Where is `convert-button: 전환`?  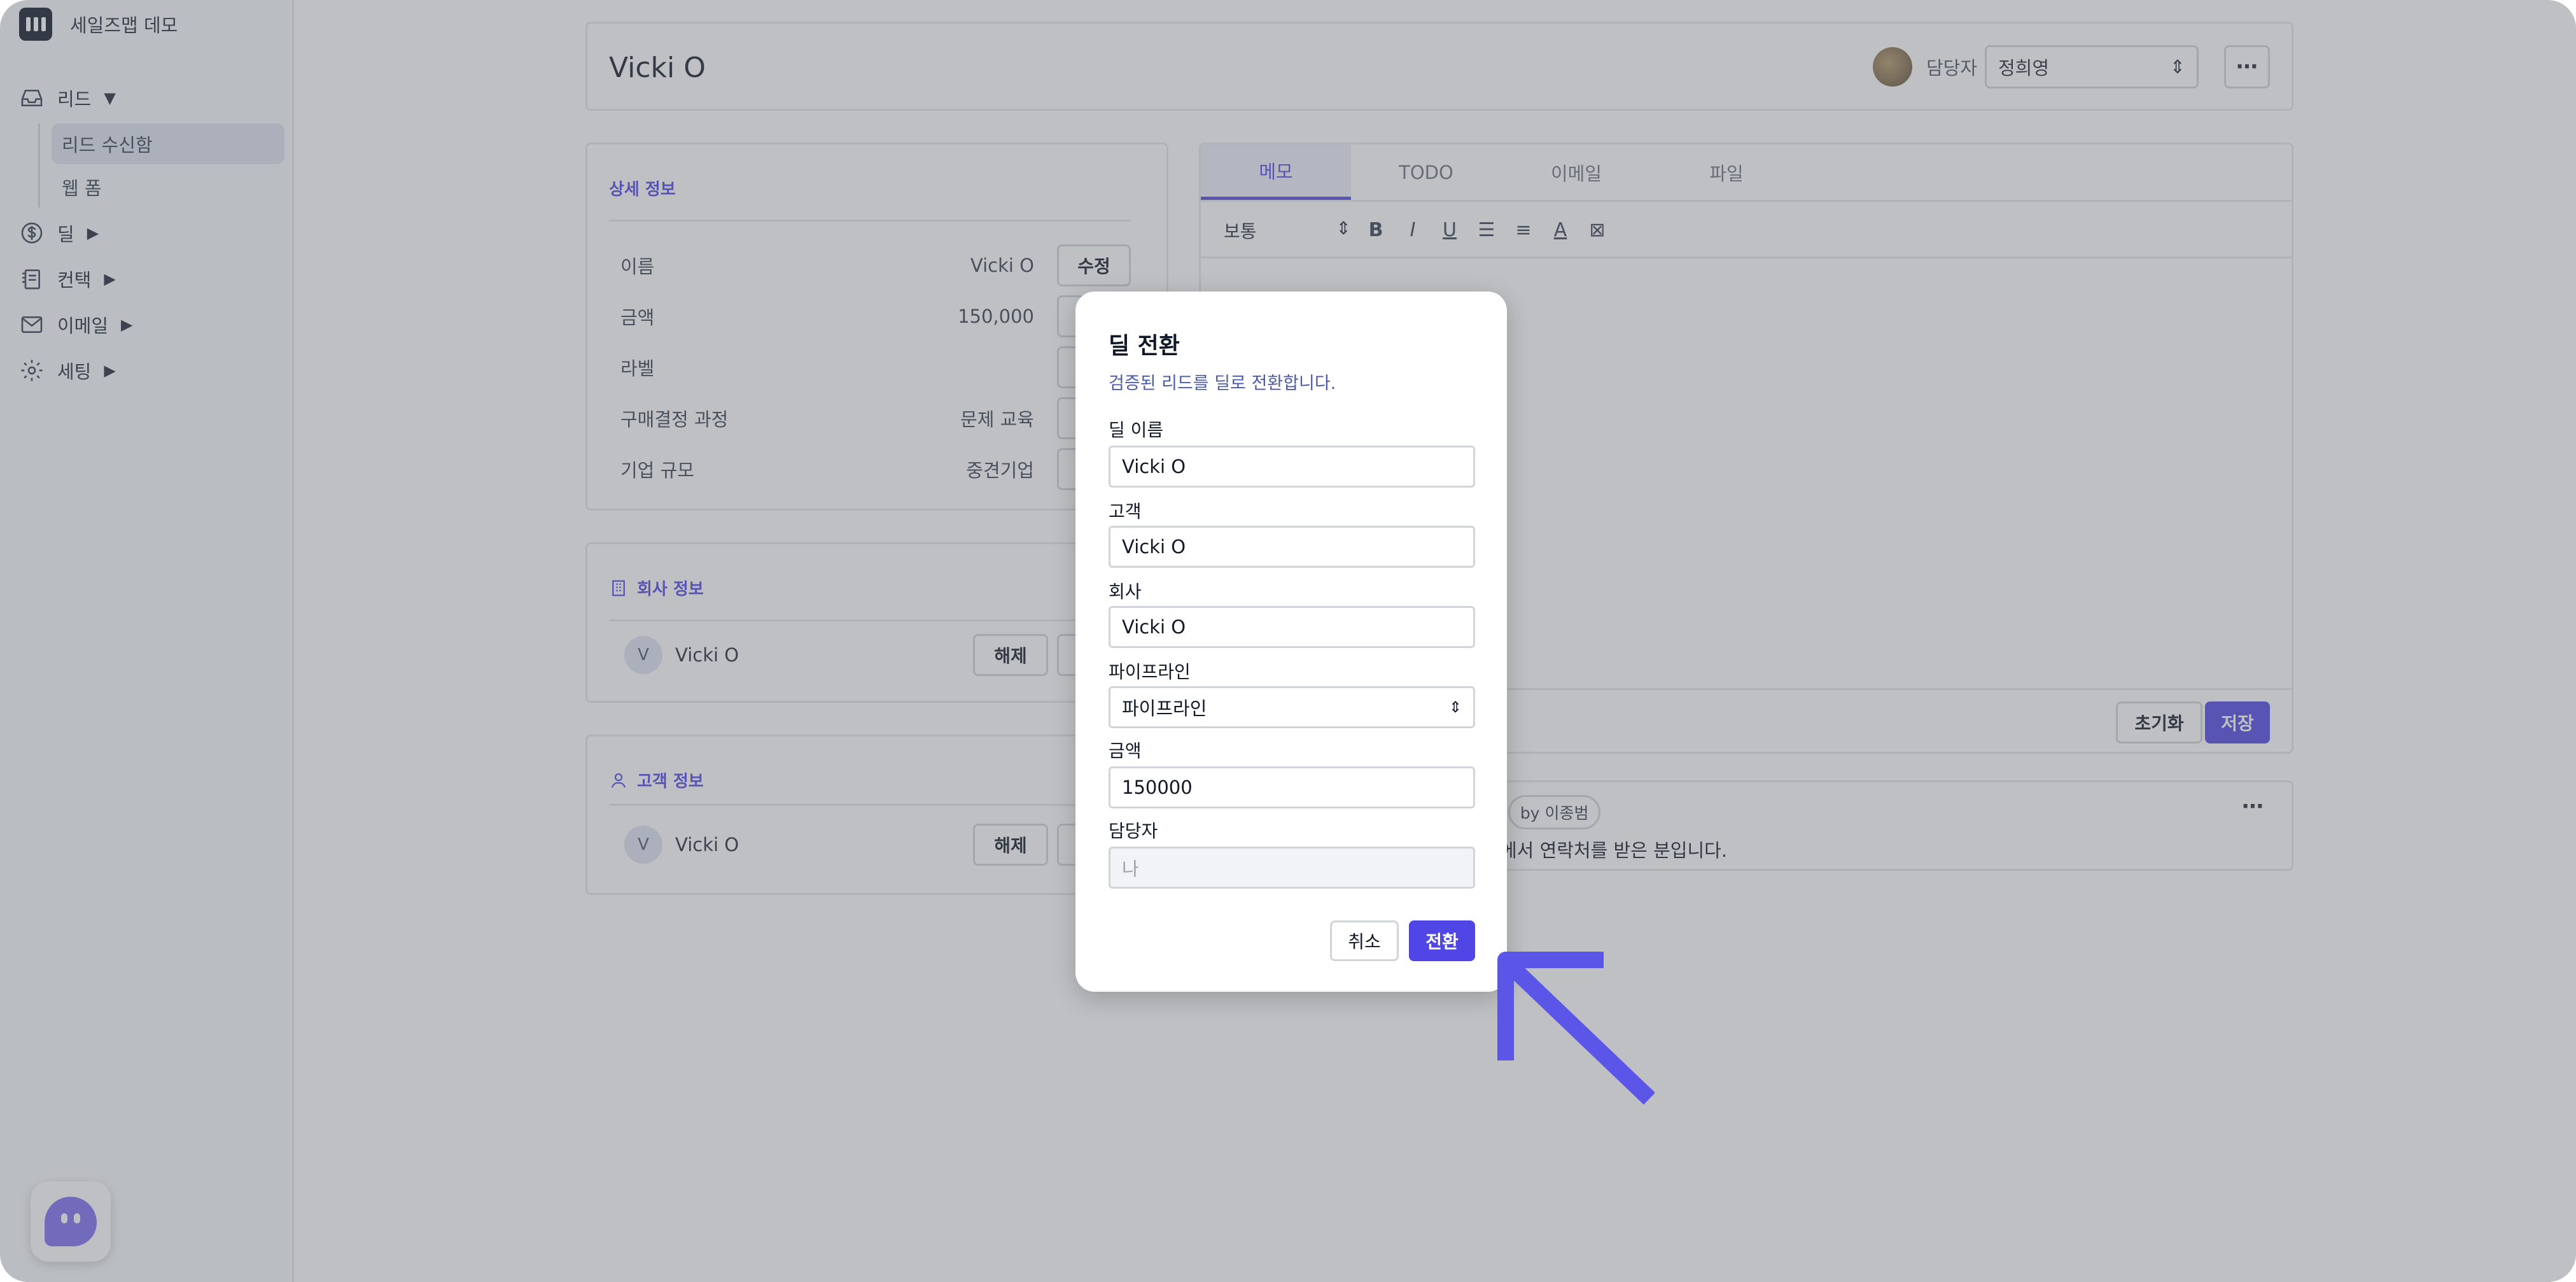 convert-button: 전환 is located at coordinates (1442, 940).